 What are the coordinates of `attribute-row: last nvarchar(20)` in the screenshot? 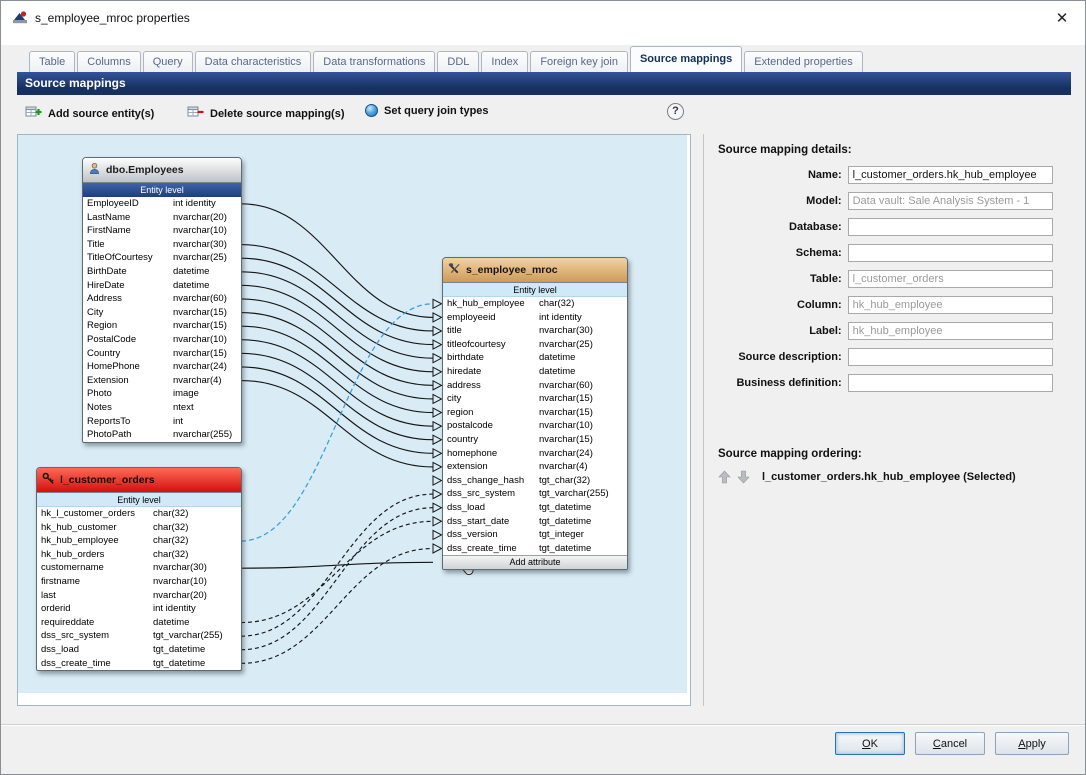 It's located at (139, 596).